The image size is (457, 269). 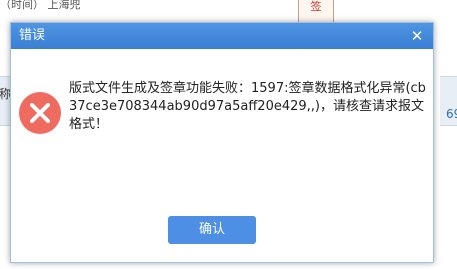 What do you see at coordinates (316, 6) in the screenshot?
I see `background-sign-tab-label: 签` at bounding box center [316, 6].